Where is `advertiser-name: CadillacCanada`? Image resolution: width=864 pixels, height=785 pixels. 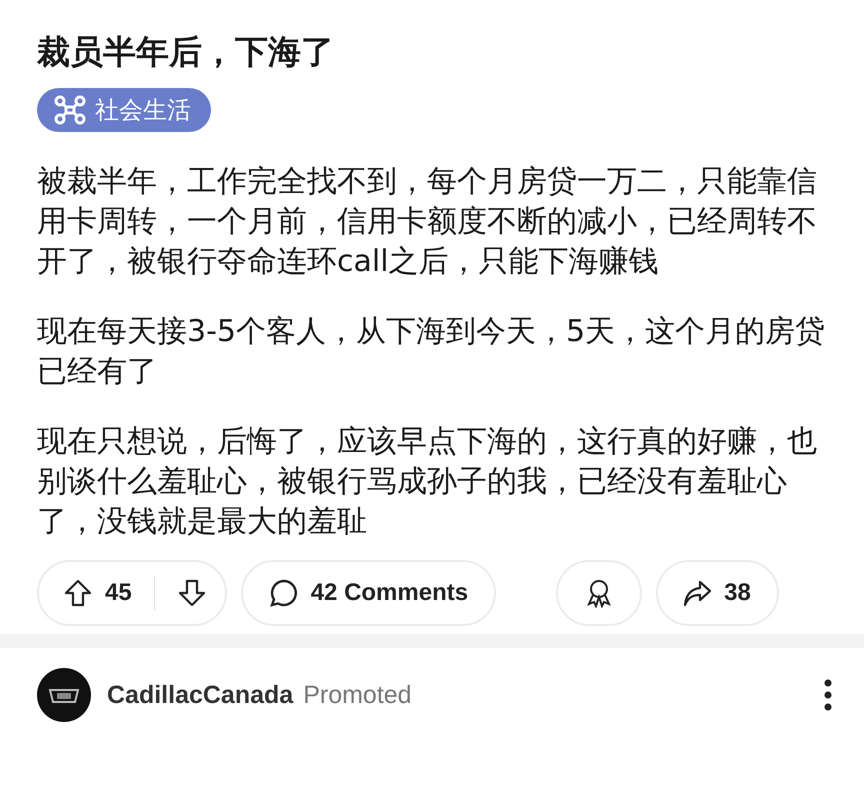
advertiser-name: CadillacCanada is located at coordinates (200, 695).